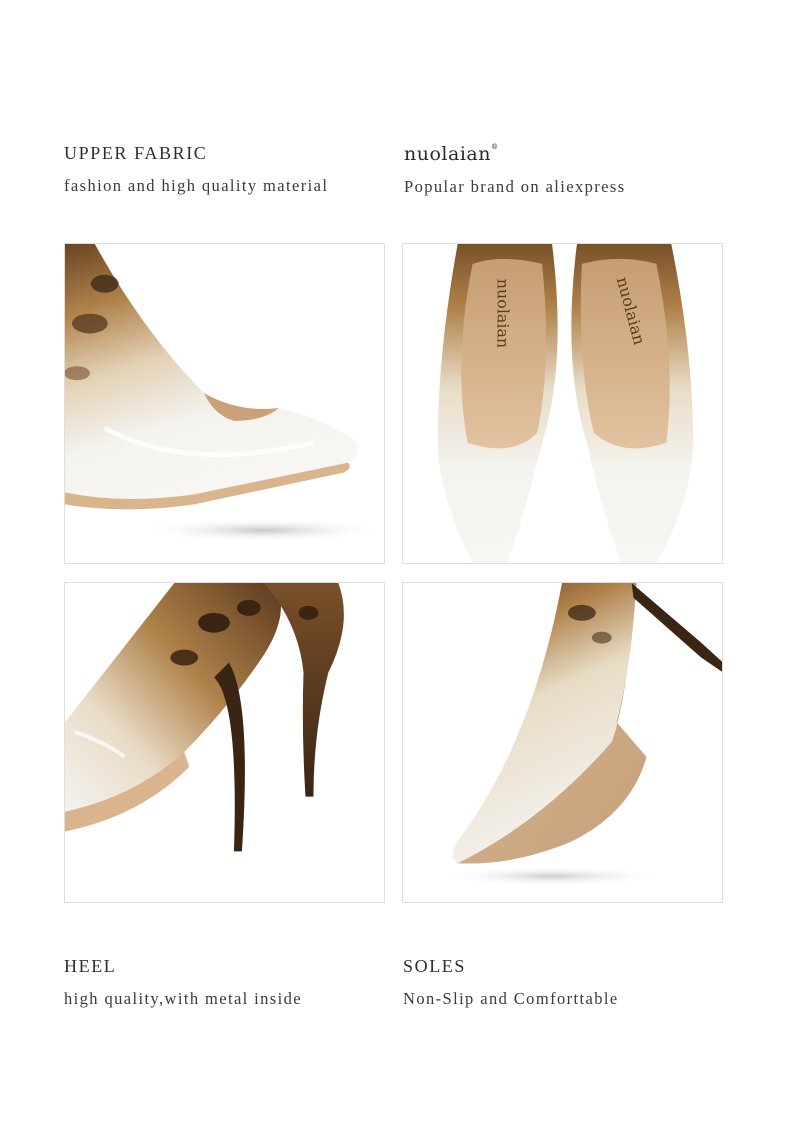 This screenshot has height=1130, width=790. Describe the element at coordinates (515, 170) in the screenshot. I see `brand-caption: nuolaian® Popular brand on aliexpress` at that location.